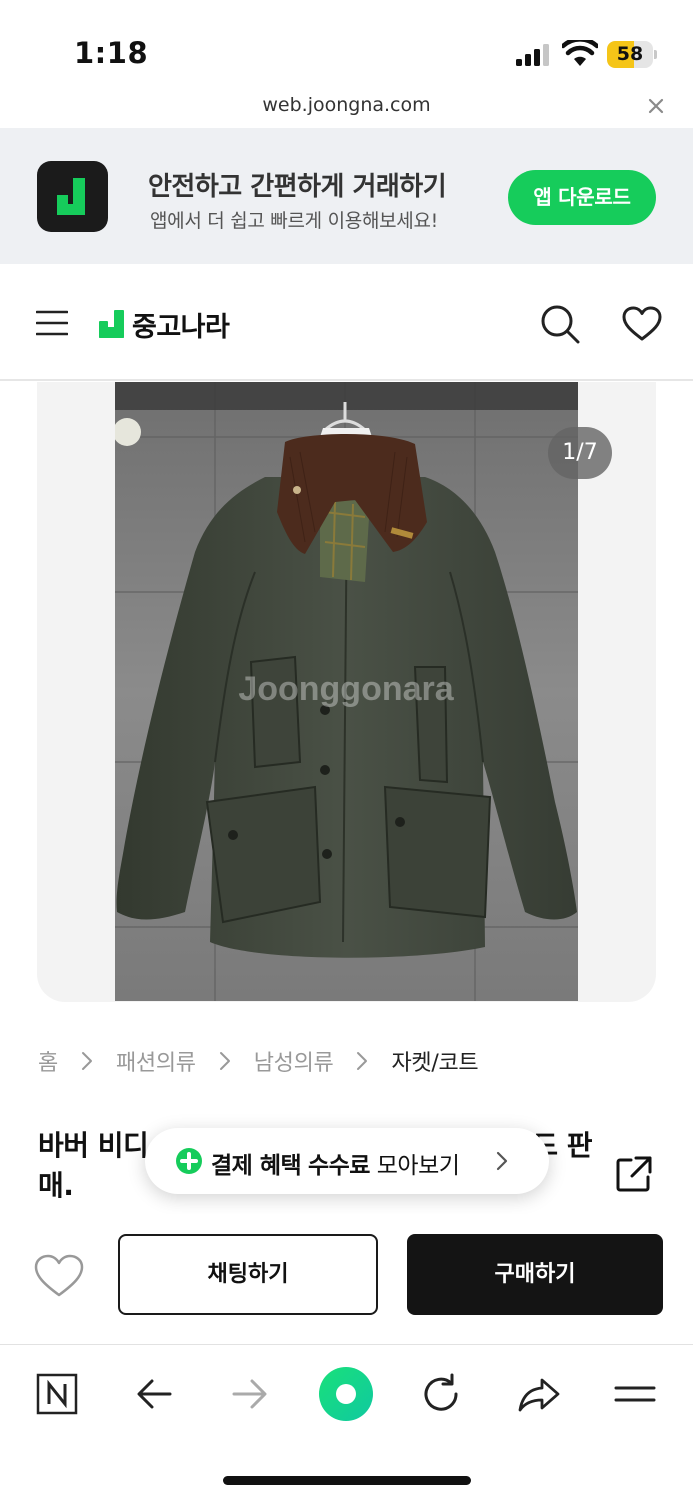 Image resolution: width=693 pixels, height=1500 pixels. Describe the element at coordinates (635, 1394) in the screenshot. I see `menu-lines-icon` at that location.